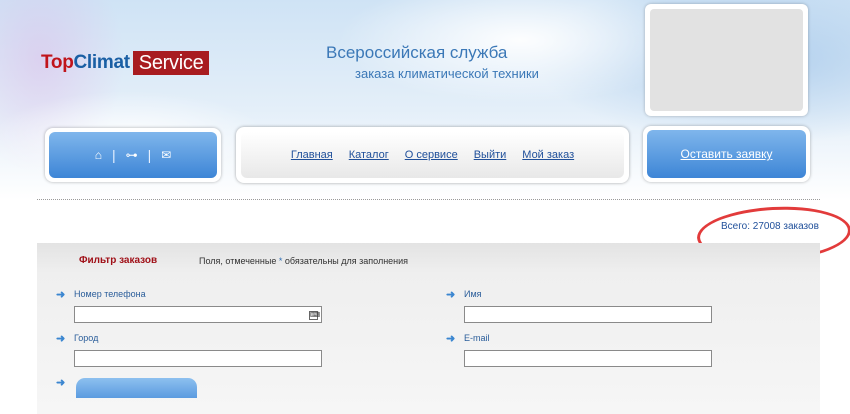  Describe the element at coordinates (447, 73) in the screenshot. I see `slogan-line-2: заказа климатической техники` at that location.